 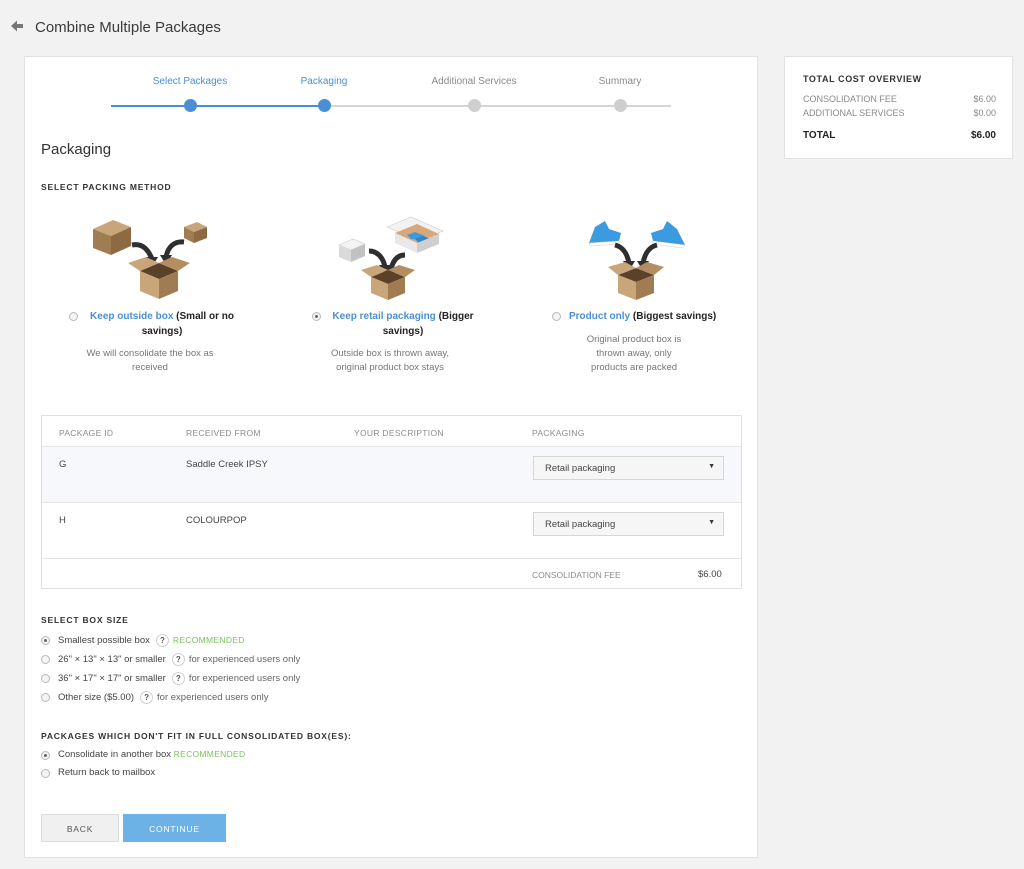 What do you see at coordinates (391, 258) in the screenshot?
I see `retail-box-illustration` at bounding box center [391, 258].